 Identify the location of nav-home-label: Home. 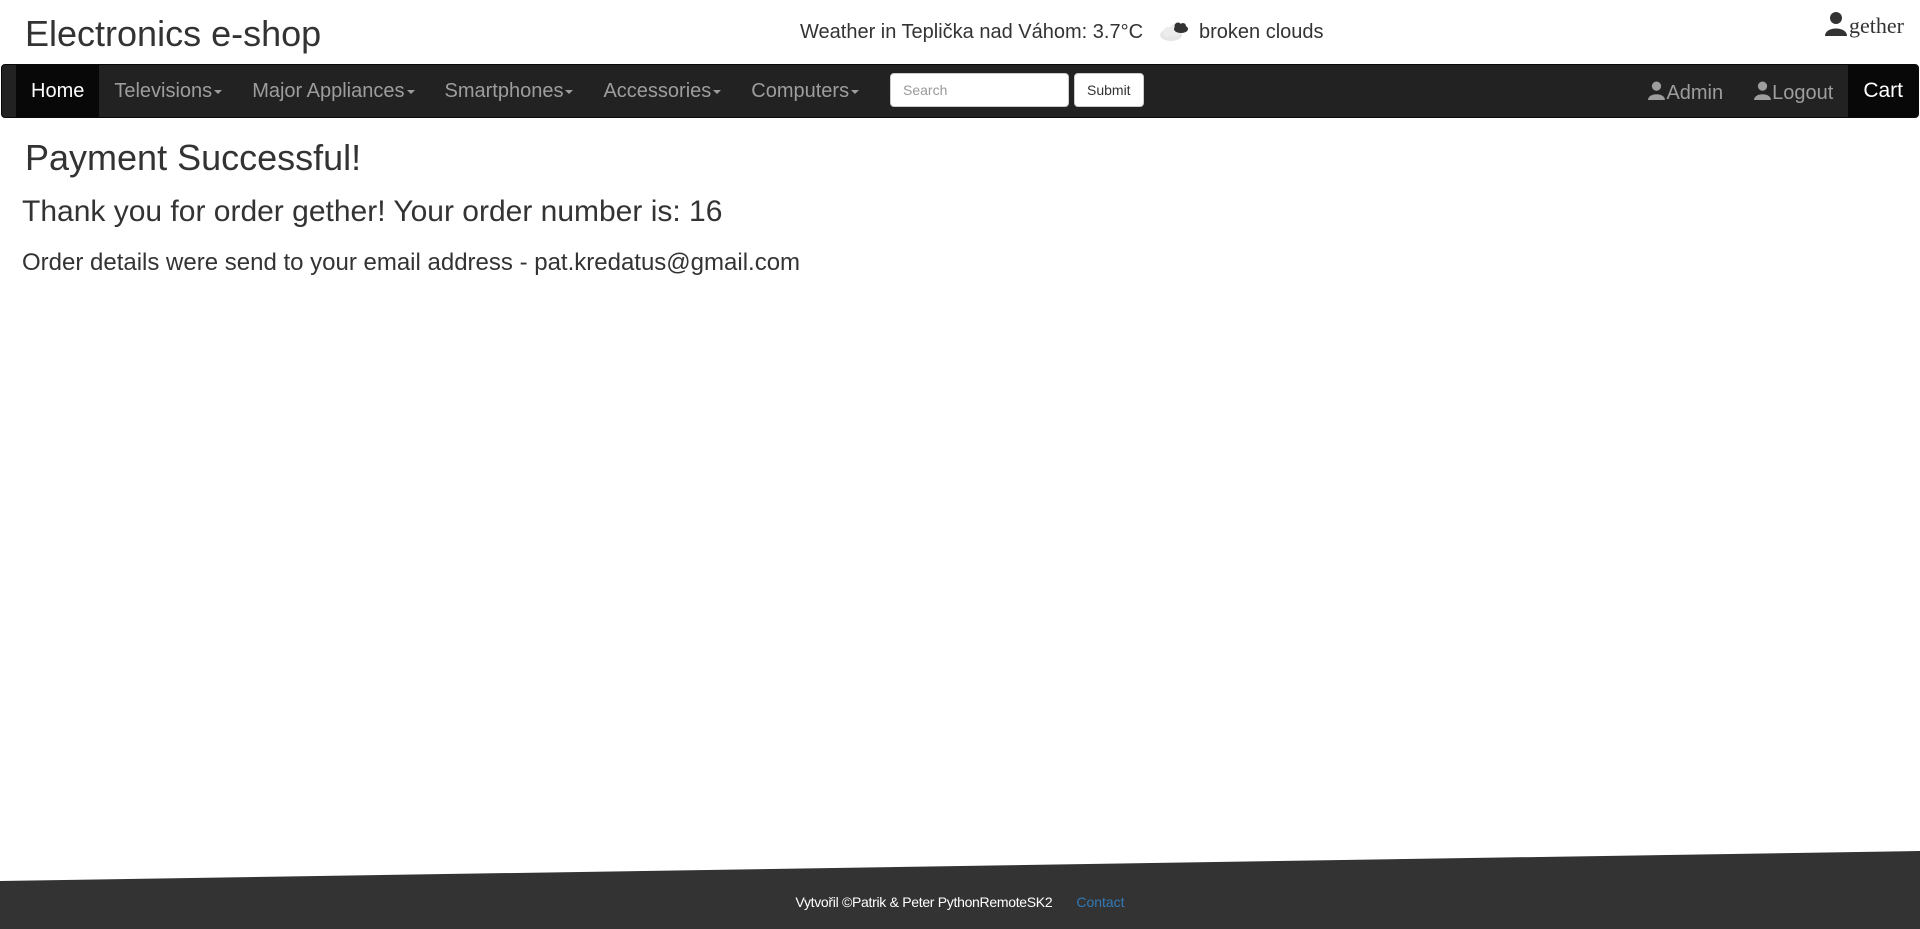
(58, 90).